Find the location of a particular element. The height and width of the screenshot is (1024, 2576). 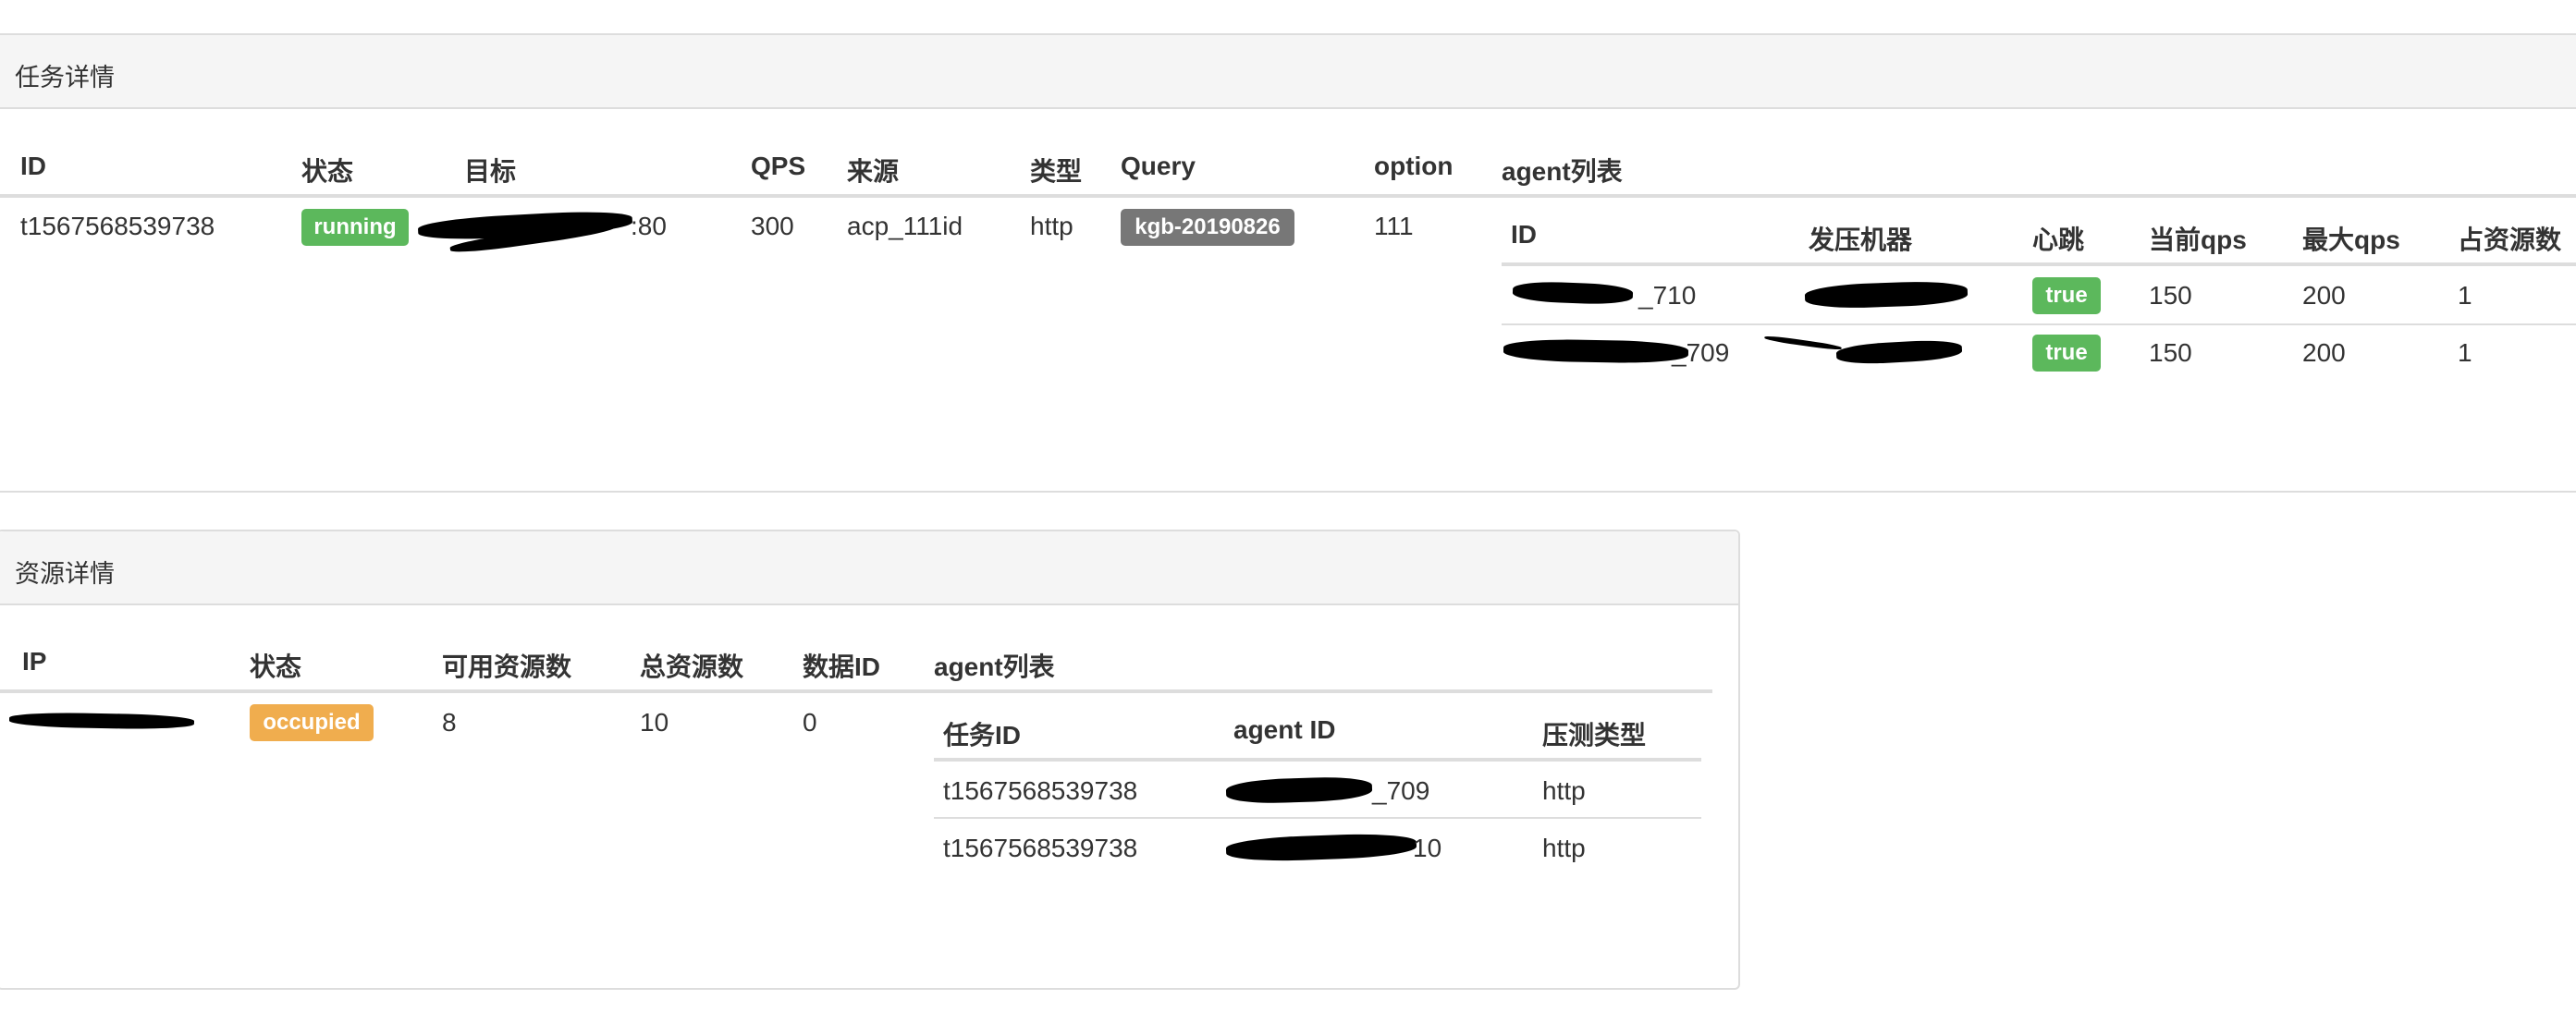

task-header-agent-list: agent列表 is located at coordinates (1563, 171).